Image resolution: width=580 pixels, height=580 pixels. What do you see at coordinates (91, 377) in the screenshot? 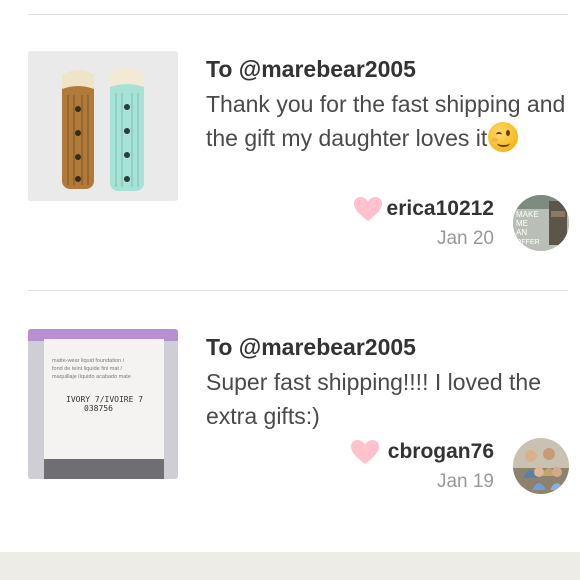
I see `box-label-line: maquillaje líquido acabado mate` at bounding box center [91, 377].